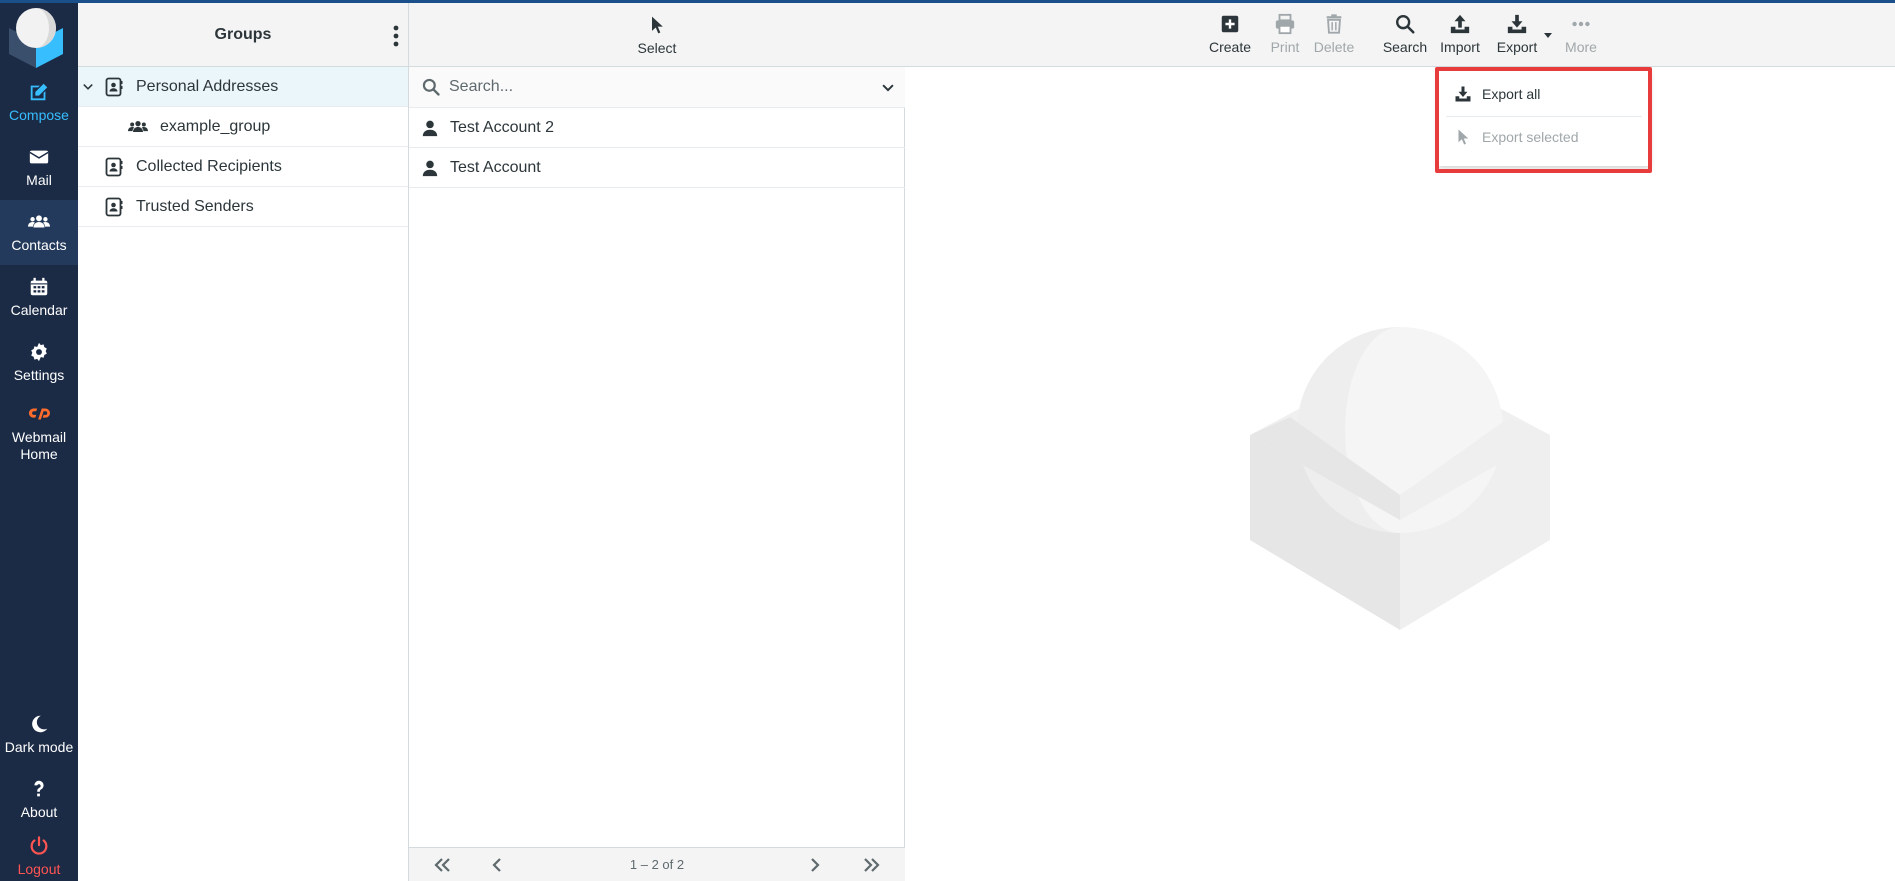 The height and width of the screenshot is (881, 1895). Describe the element at coordinates (39, 734) in the screenshot. I see `nav-dark-mode: Dark mode` at that location.